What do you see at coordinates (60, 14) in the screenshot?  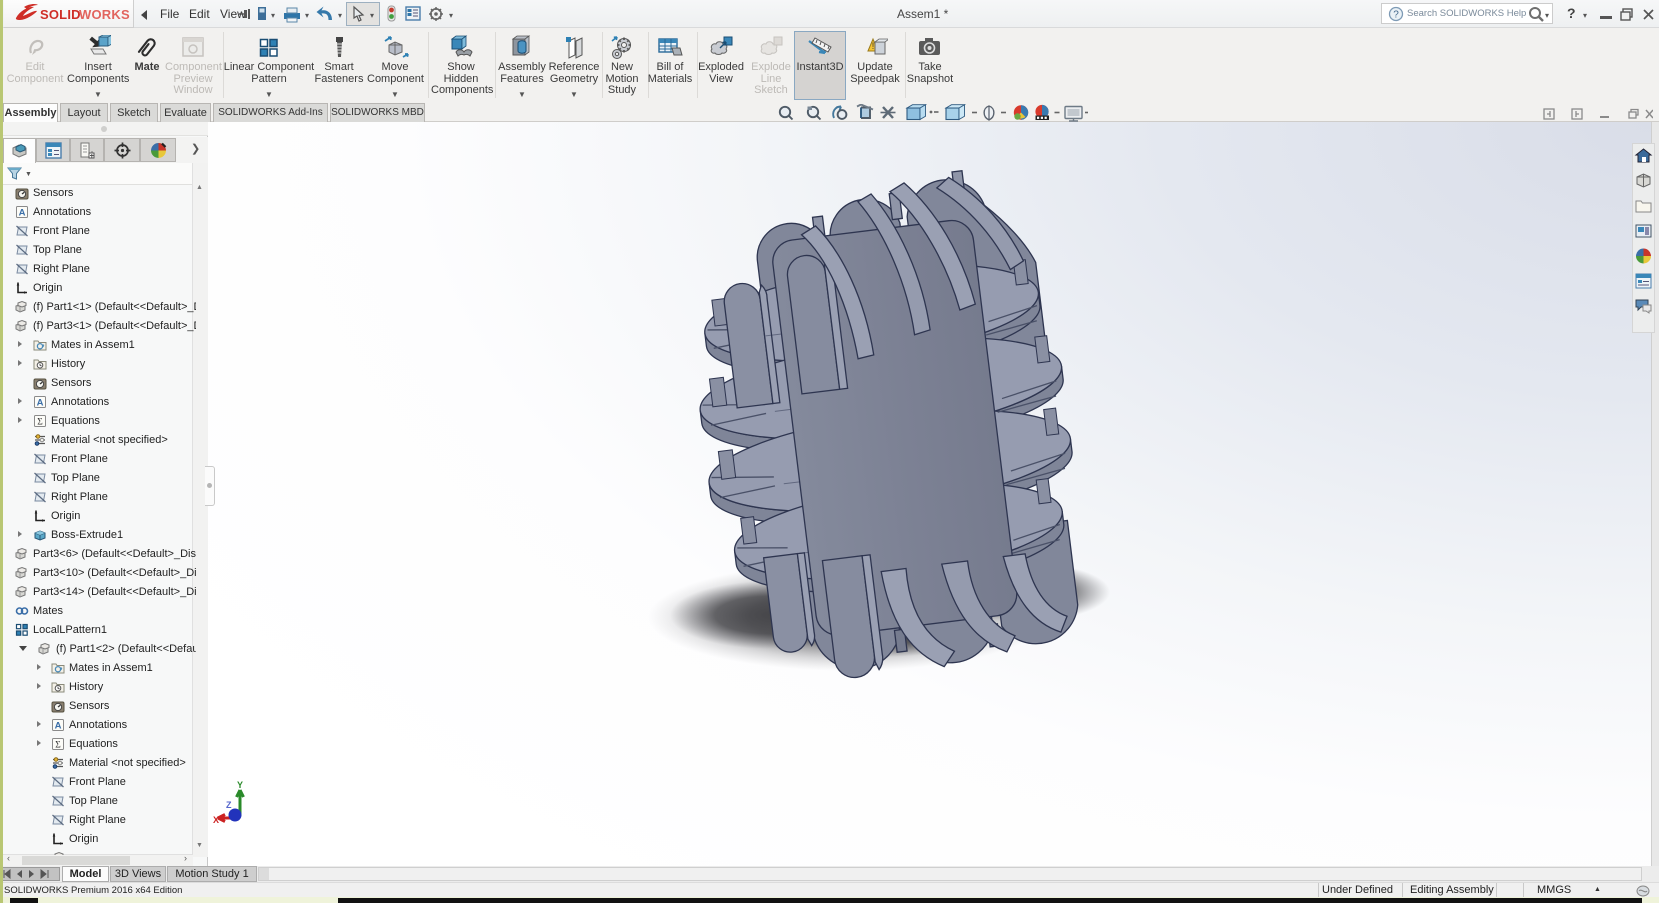 I see `svg-text: SOLID` at bounding box center [60, 14].